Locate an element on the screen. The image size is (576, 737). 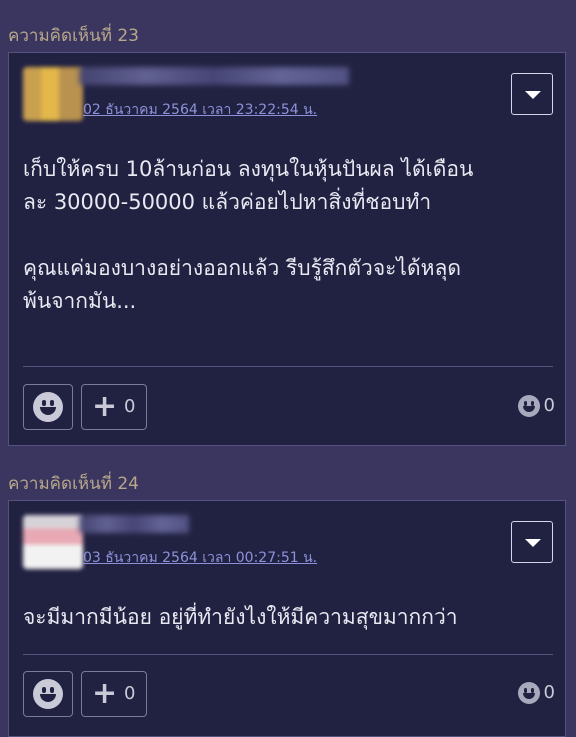
comment-timestamp: 02 ธันวาคม 2564 เวลา 23:22:54 น. is located at coordinates (200, 110).